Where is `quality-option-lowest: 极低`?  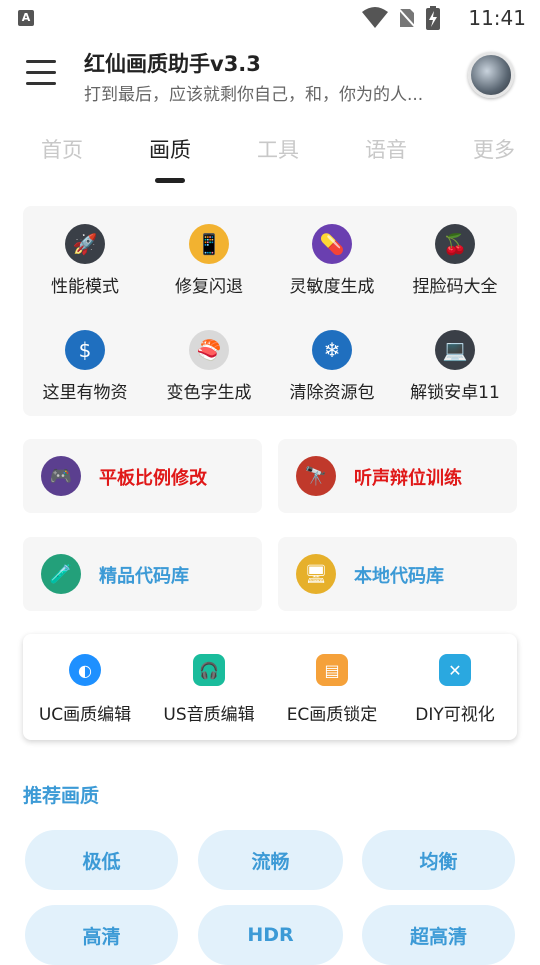
quality-option-lowest: 极低 is located at coordinates (101, 860).